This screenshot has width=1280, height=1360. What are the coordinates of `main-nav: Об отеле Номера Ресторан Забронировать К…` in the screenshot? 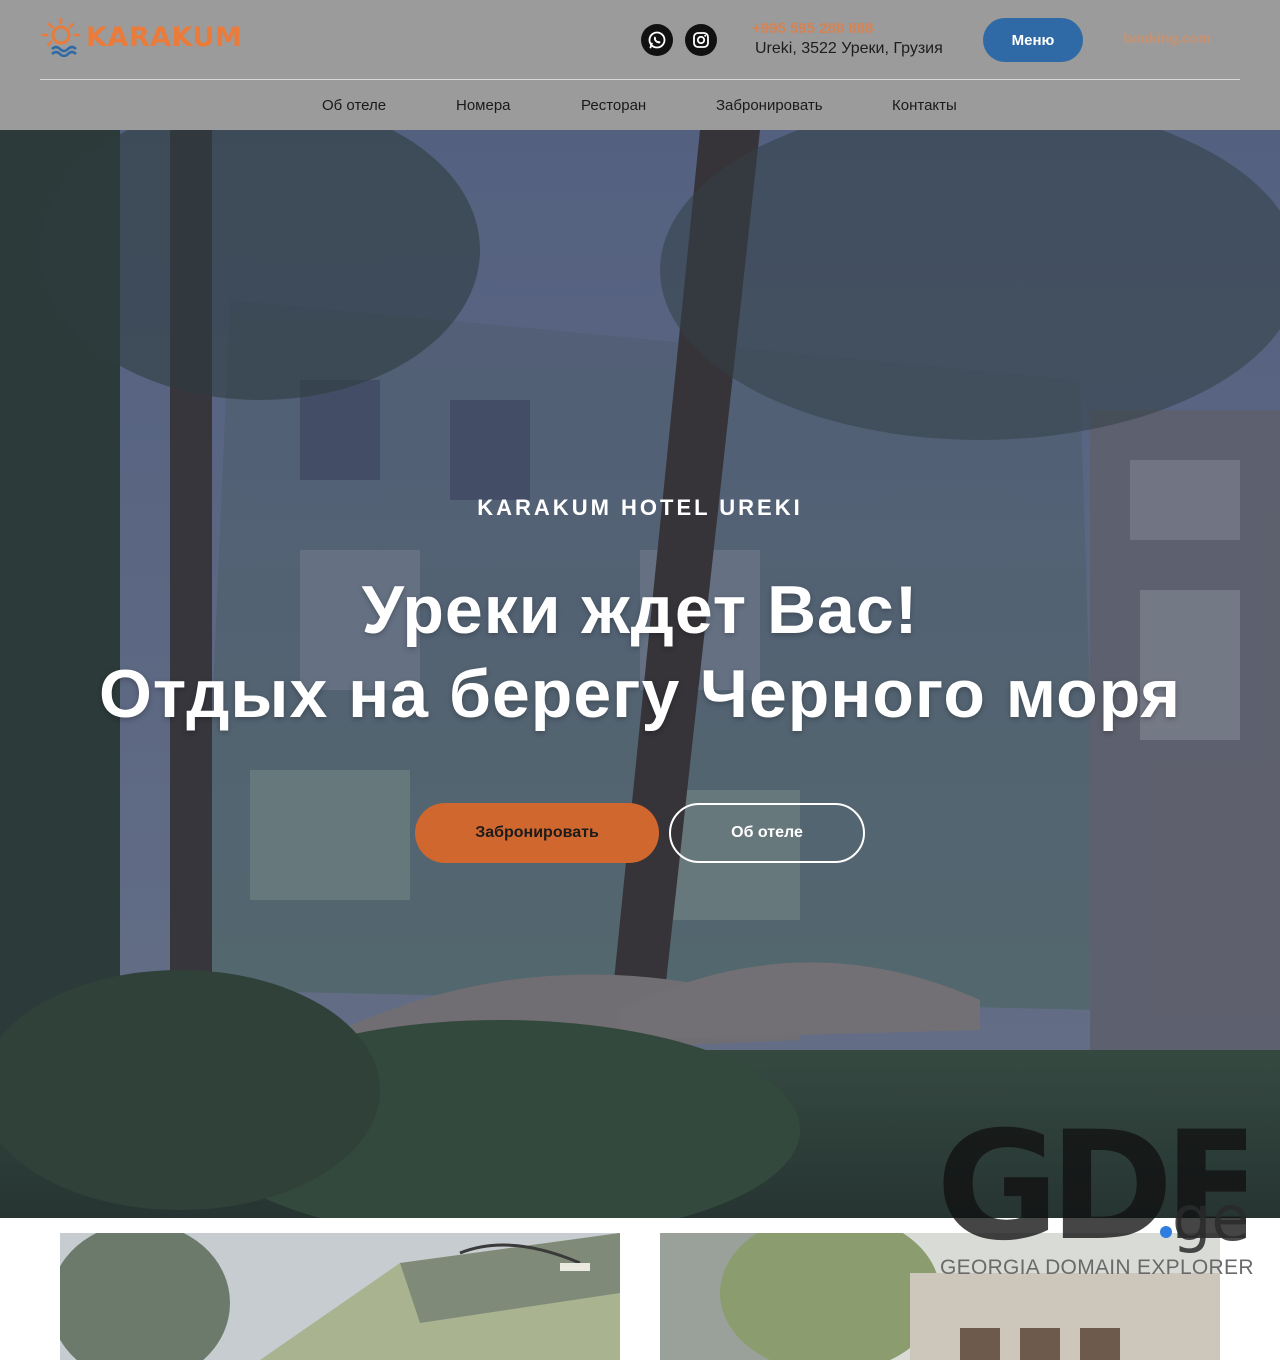 It's located at (640, 106).